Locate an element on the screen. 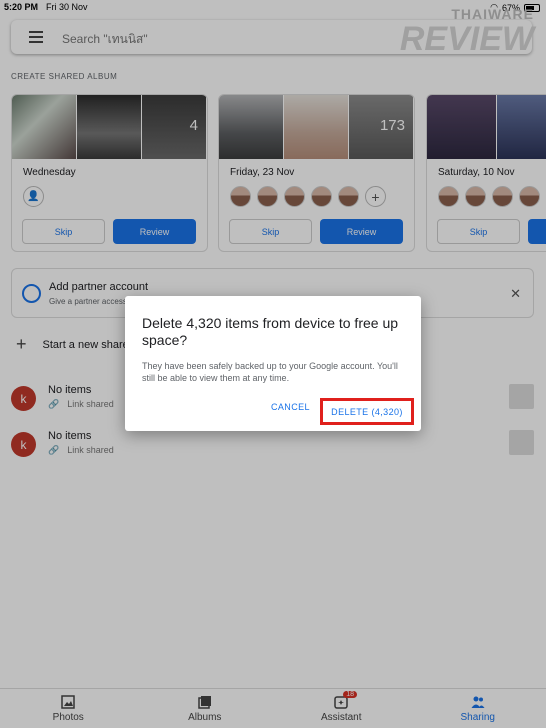 This screenshot has width=546, height=728. delete-button: DELETE (4,320) is located at coordinates (367, 411).